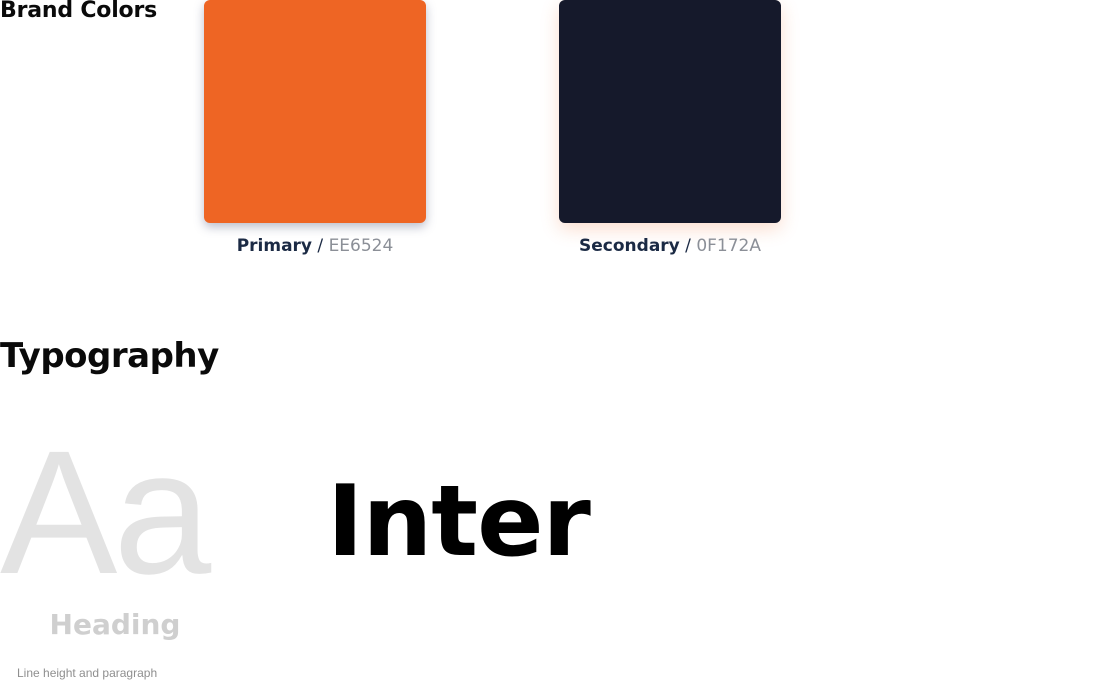  What do you see at coordinates (105, 513) in the screenshot?
I see `type-specimen-glyphs: Aa` at bounding box center [105, 513].